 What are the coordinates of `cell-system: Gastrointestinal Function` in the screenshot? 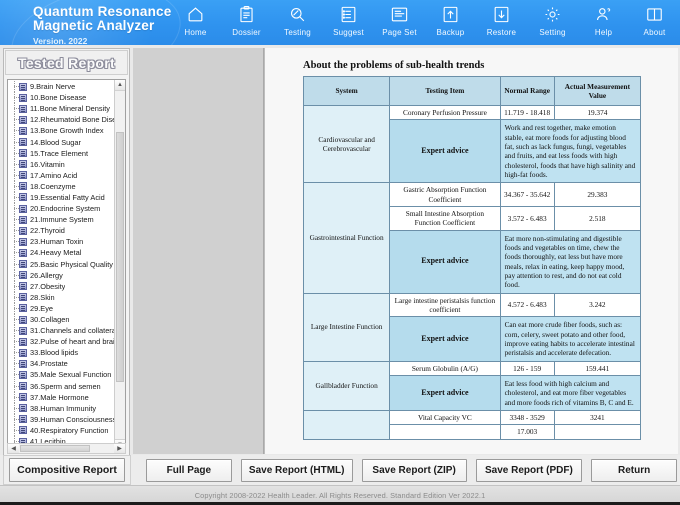 It's located at (346, 238).